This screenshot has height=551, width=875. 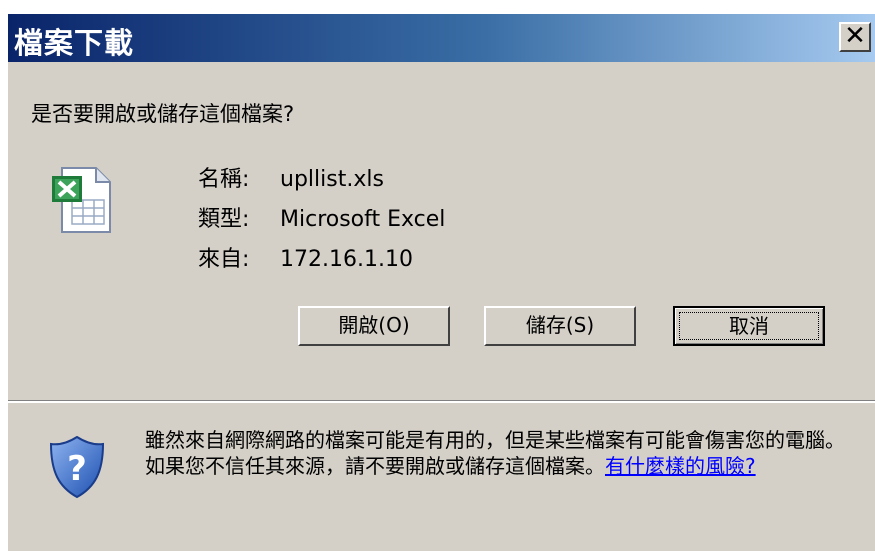 What do you see at coordinates (363, 219) in the screenshot?
I see `file-type-value: Microsoft Excel` at bounding box center [363, 219].